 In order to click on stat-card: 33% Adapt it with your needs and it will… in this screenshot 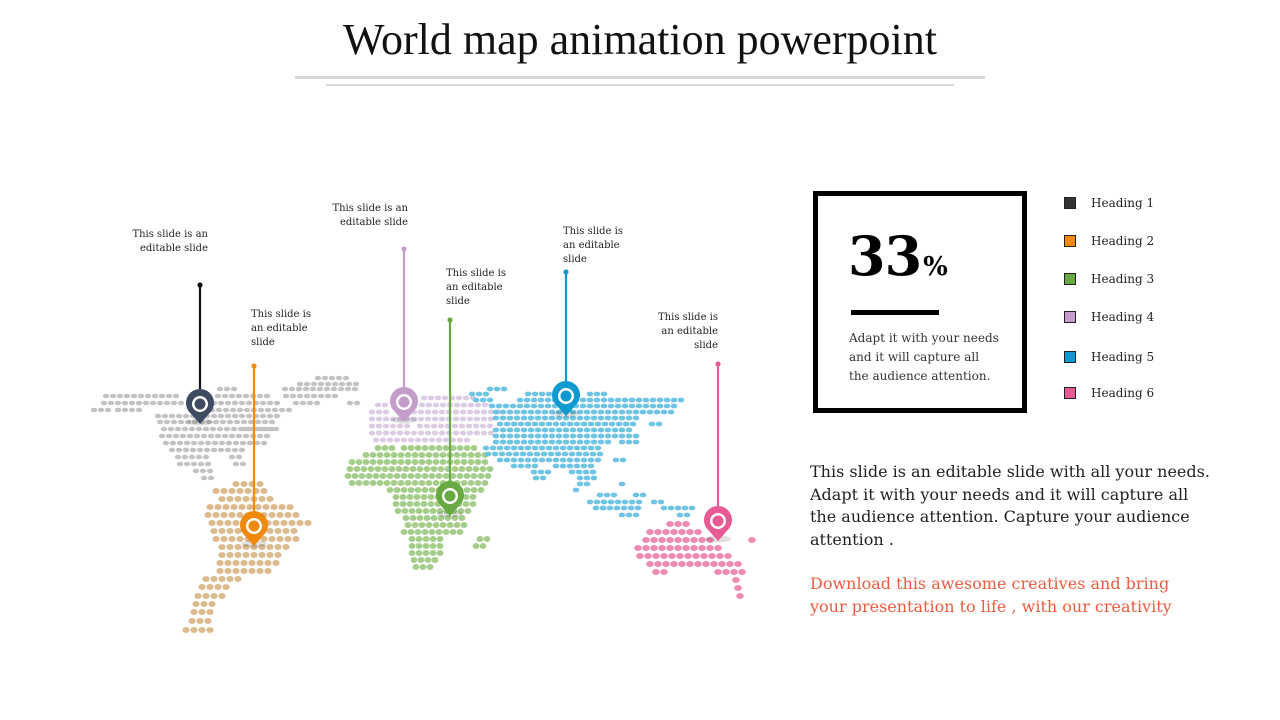, I will do `click(920, 302)`.